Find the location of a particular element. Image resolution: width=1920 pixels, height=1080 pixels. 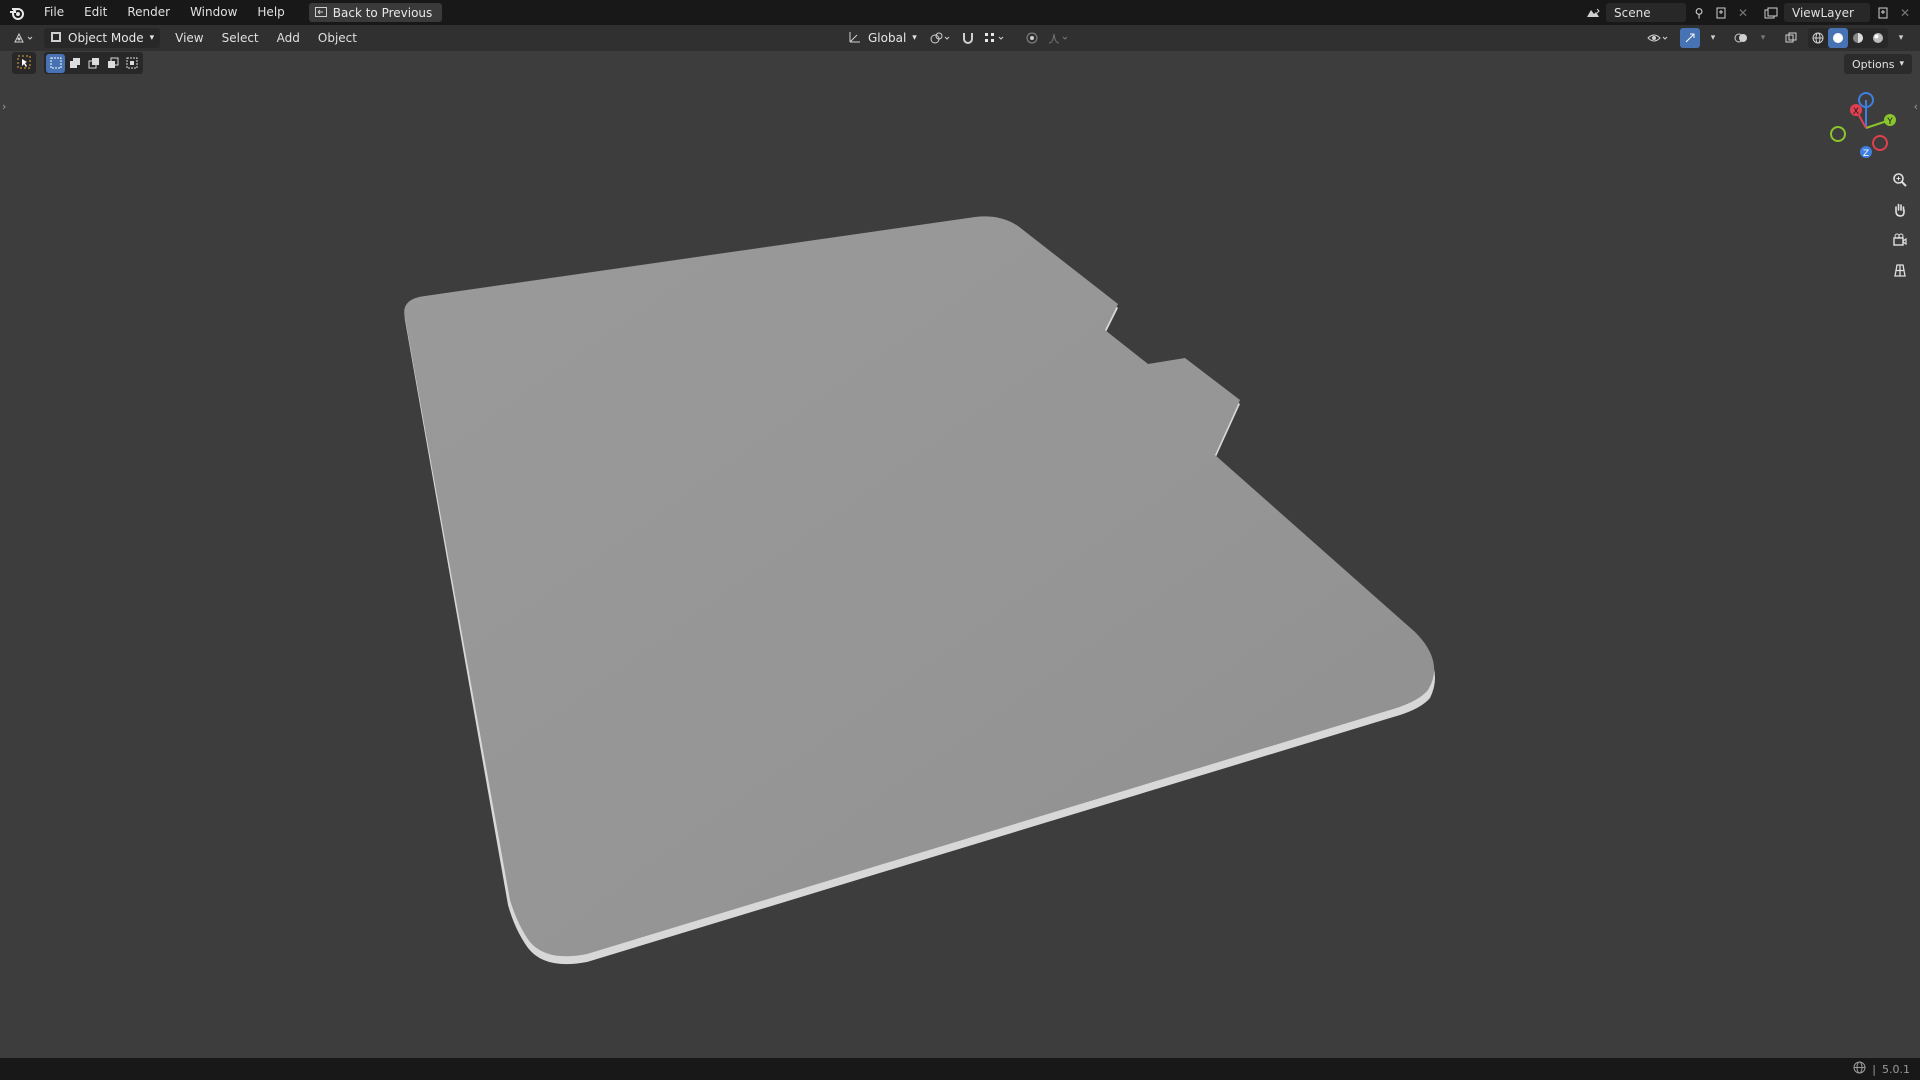

gizmo-neg-y-handle is located at coordinates (1838, 134).